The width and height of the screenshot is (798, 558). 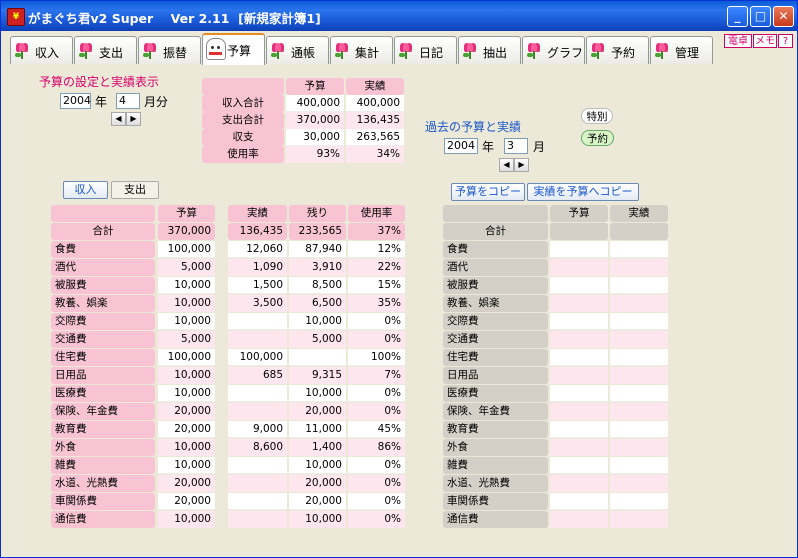 What do you see at coordinates (317, 519) in the screenshot?
I see `remain-cell: 10,000` at bounding box center [317, 519].